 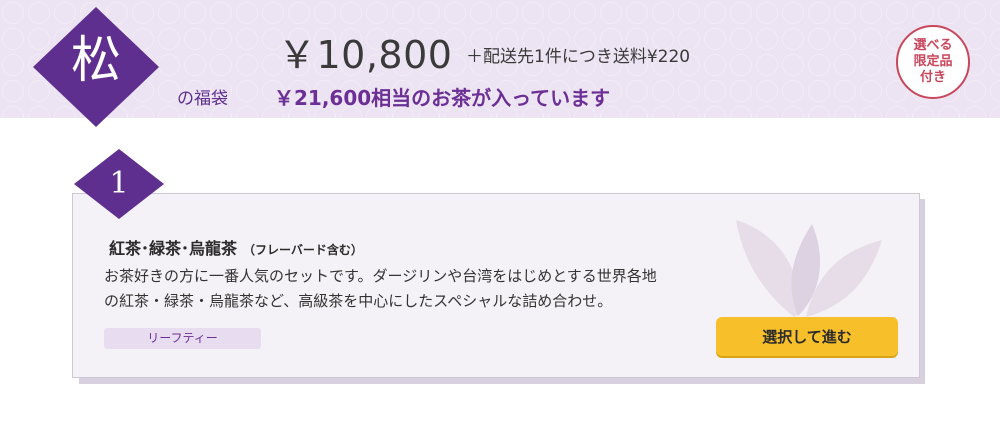 I want to click on value-note: ￥21,600相当のお茶が入っています, so click(x=442, y=98).